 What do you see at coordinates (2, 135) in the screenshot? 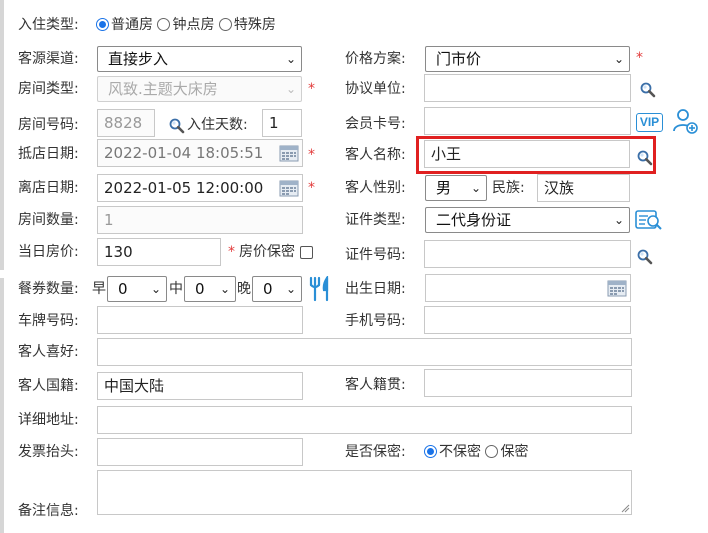
I see `section-bar-top` at bounding box center [2, 135].